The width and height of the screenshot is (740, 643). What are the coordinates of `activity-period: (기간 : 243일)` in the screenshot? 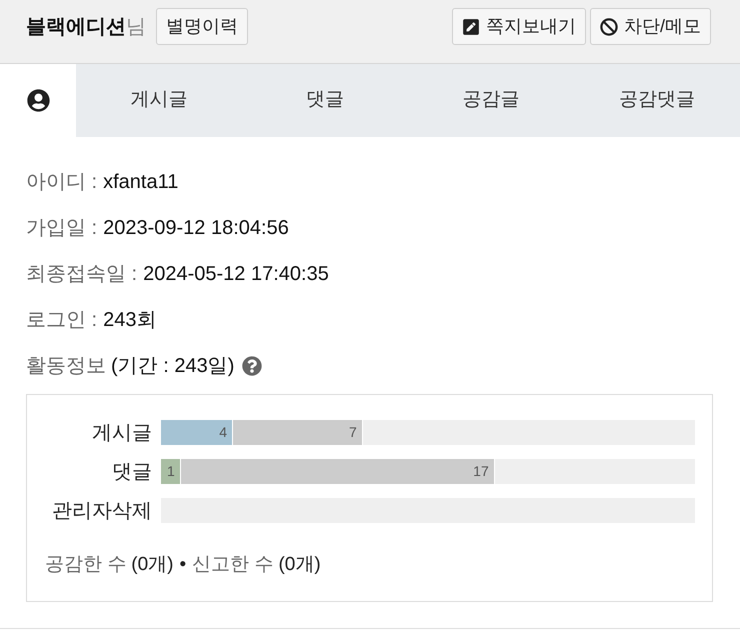 It's located at (172, 366).